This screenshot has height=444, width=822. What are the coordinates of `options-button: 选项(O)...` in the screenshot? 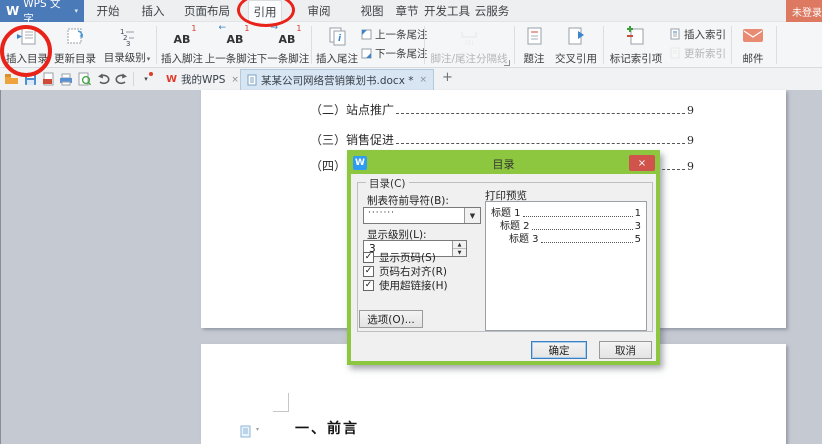 It's located at (391, 319).